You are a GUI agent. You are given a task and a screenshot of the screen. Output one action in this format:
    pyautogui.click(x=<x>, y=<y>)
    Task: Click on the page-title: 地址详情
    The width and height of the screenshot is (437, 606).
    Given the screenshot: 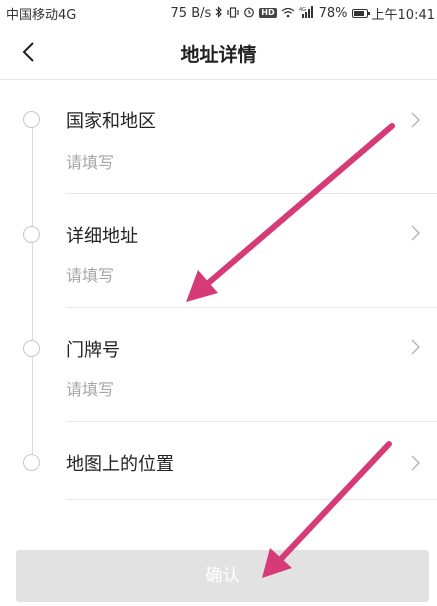 What is the action you would take?
    pyautogui.click(x=218, y=55)
    